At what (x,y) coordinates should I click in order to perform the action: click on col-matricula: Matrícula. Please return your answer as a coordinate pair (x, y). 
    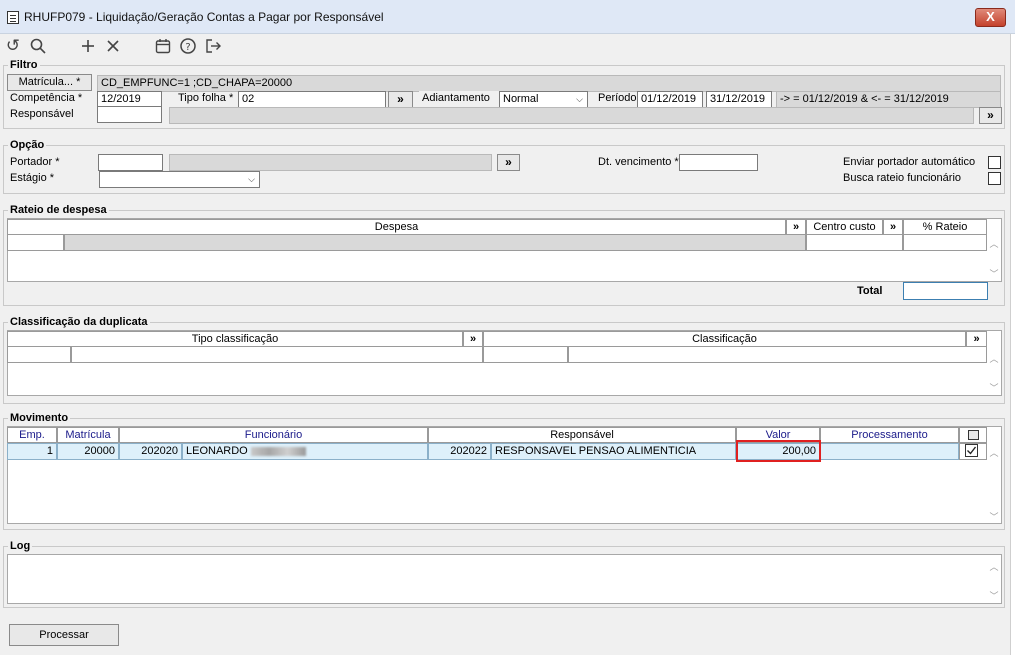
    Looking at the image, I should click on (88, 435).